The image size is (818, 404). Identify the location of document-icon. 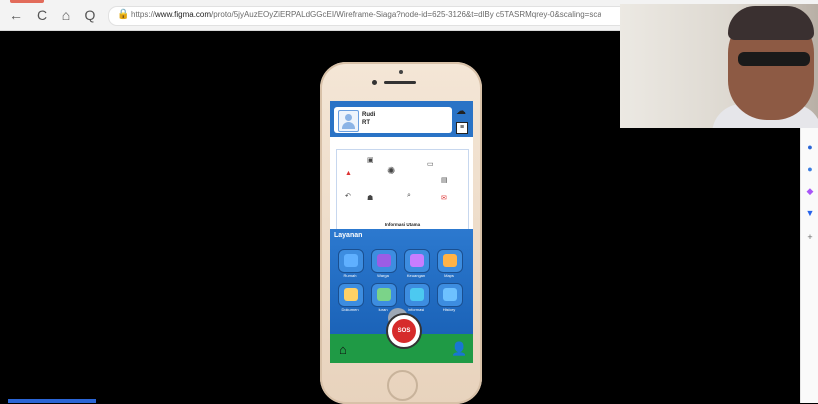
(351, 294).